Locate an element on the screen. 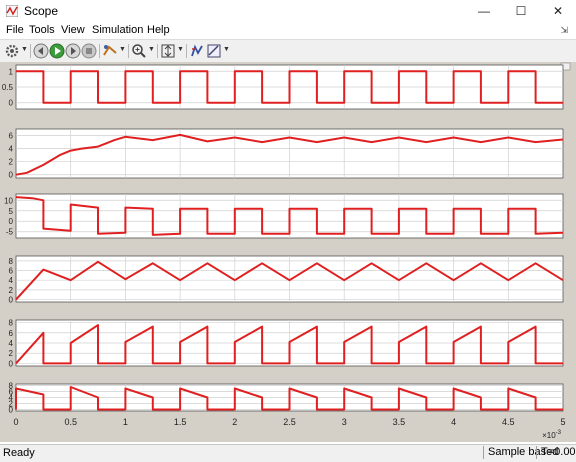 The image size is (576, 462). menu-view: View is located at coordinates (73, 30).